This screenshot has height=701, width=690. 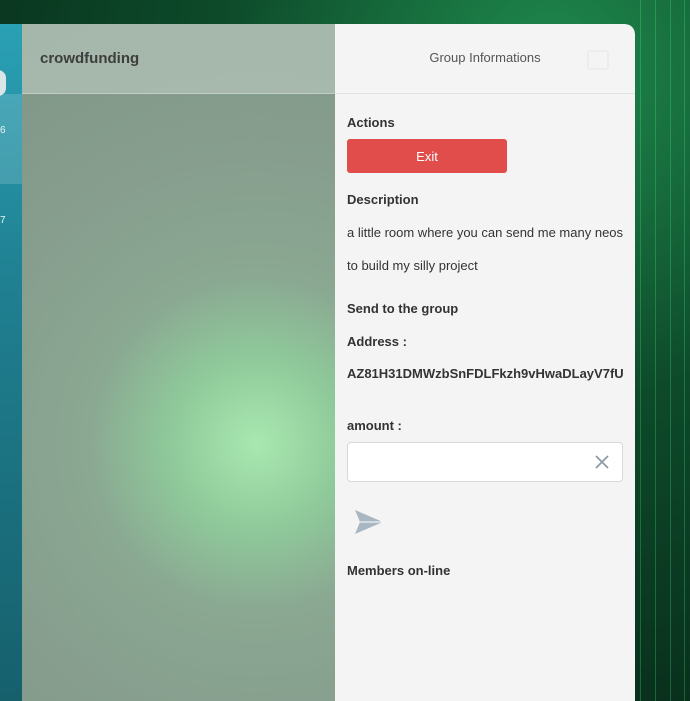 I want to click on actions-label: Actions, so click(x=371, y=122).